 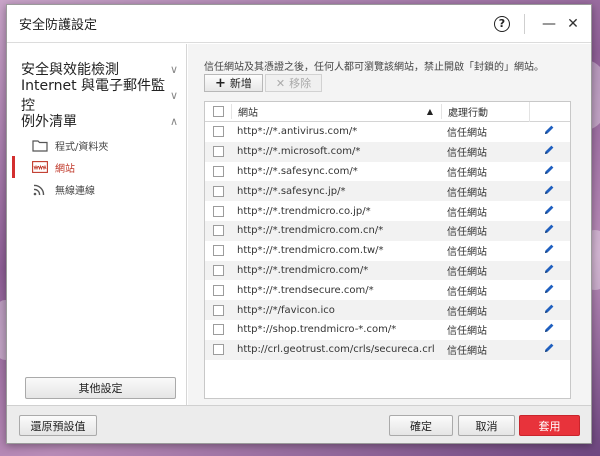 What do you see at coordinates (387, 330) in the screenshot?
I see `table-row: http*://shop.trendmicro-*.com/* 信任網站` at bounding box center [387, 330].